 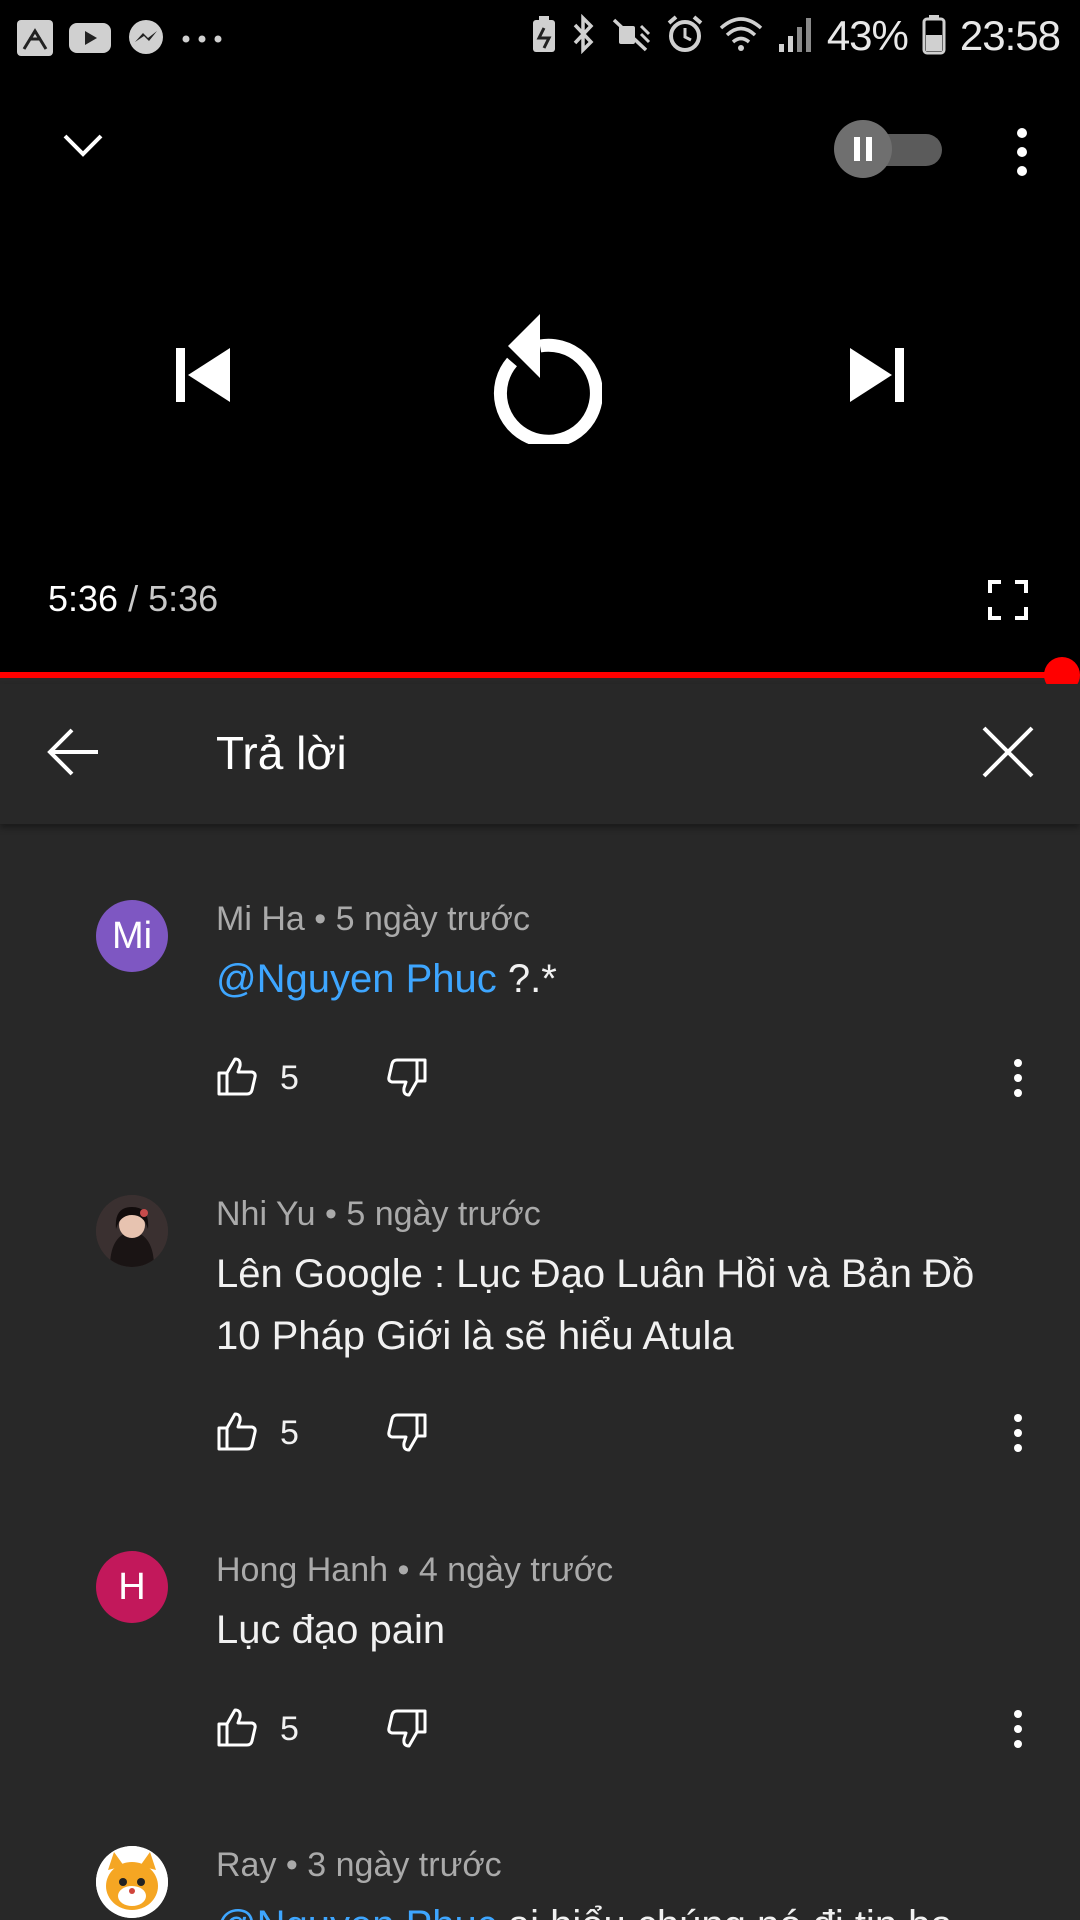 I want to click on messenger-icon, so click(x=146, y=40).